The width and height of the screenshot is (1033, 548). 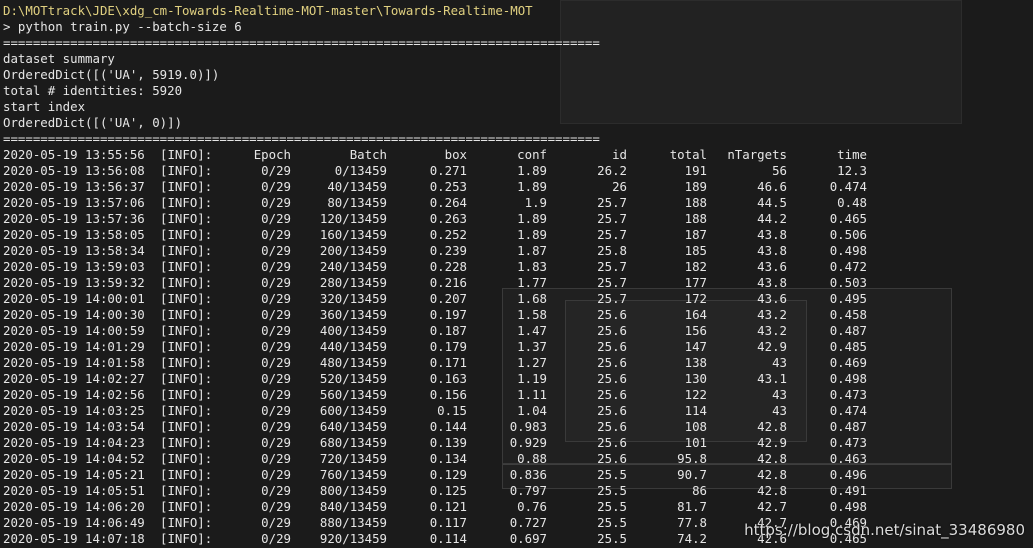 What do you see at coordinates (74, 410) in the screenshot?
I see `log-timestamp: 2020-05-19 14:03:25` at bounding box center [74, 410].